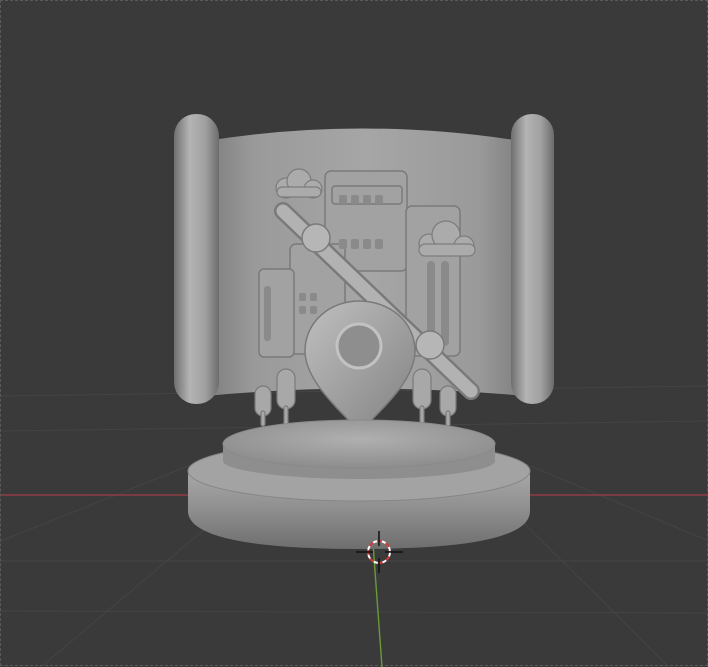 The width and height of the screenshot is (708, 667). What do you see at coordinates (532, 259) in the screenshot?
I see `scroll-roll-right` at bounding box center [532, 259].